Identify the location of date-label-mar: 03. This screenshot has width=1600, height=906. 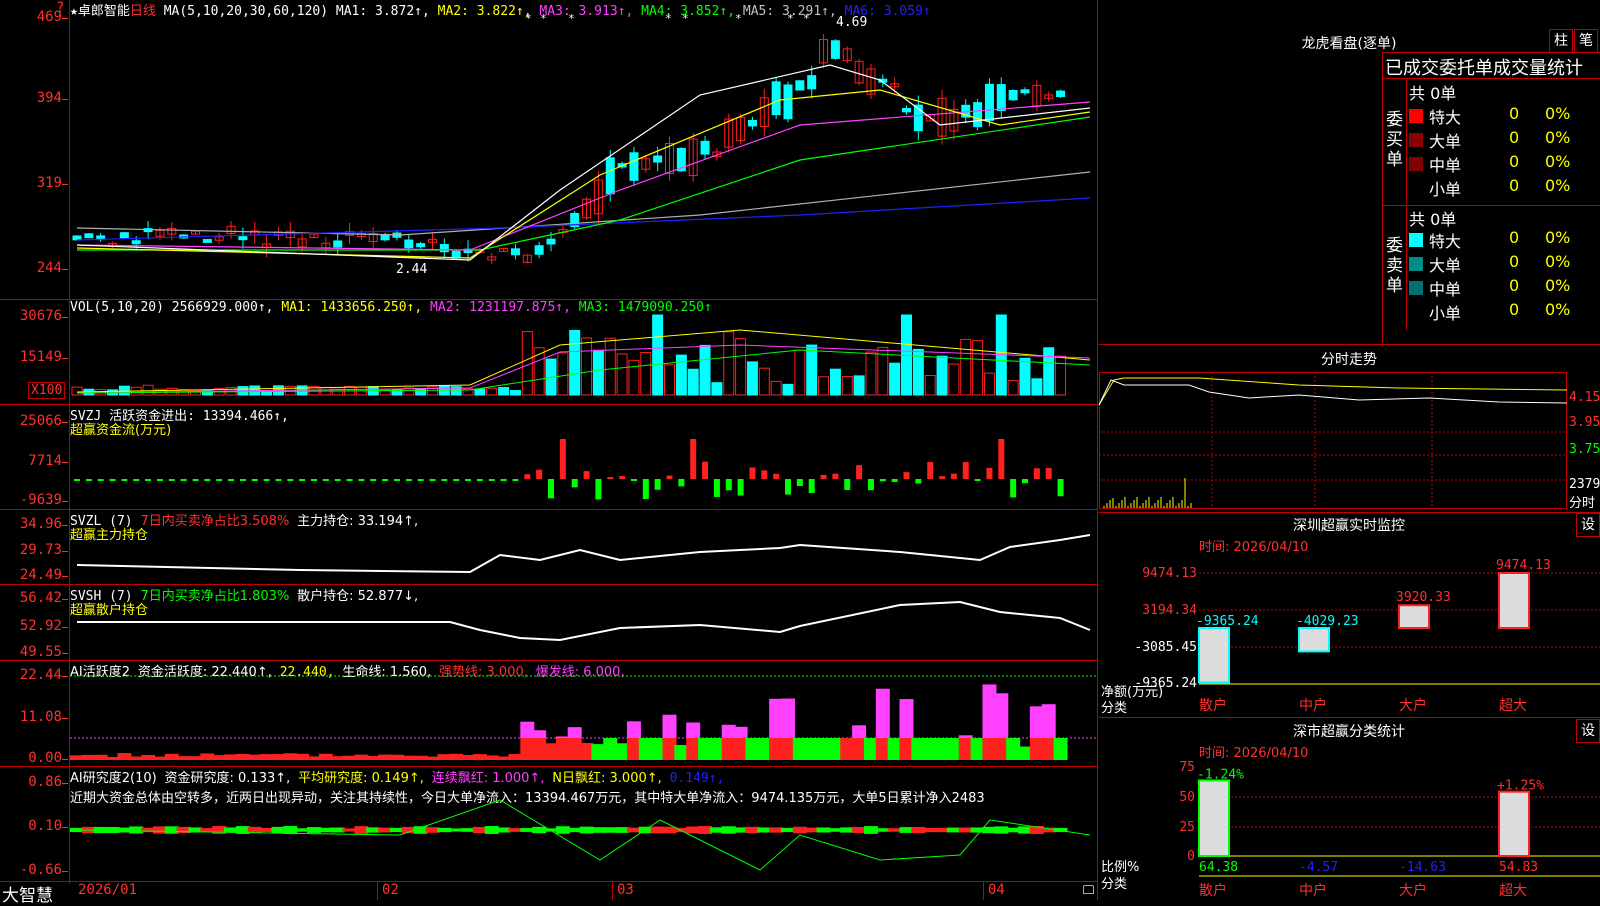
(625, 890).